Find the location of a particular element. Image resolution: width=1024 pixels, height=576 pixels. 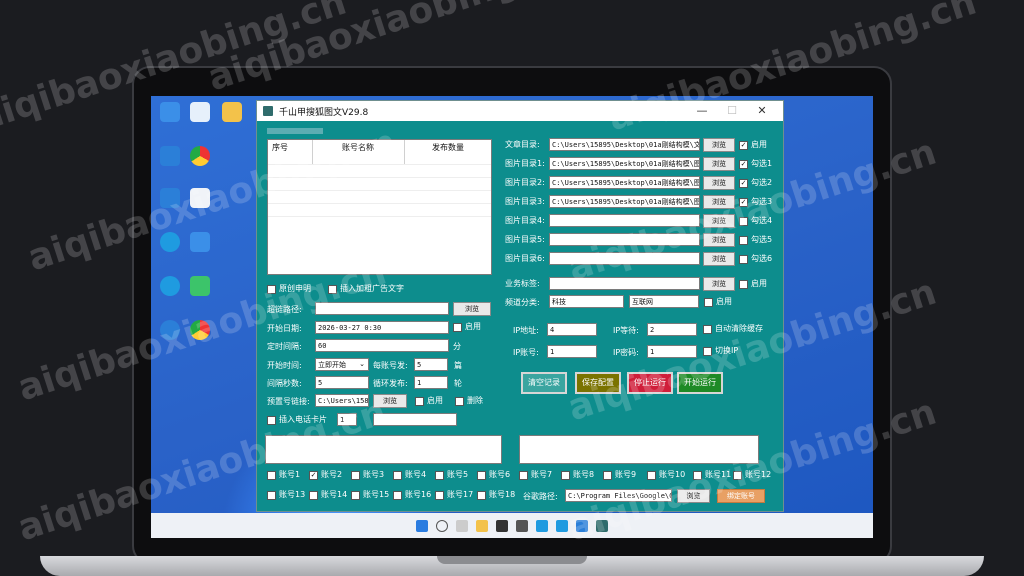

preset-link-input: C:\Users\1589 is located at coordinates (342, 400).